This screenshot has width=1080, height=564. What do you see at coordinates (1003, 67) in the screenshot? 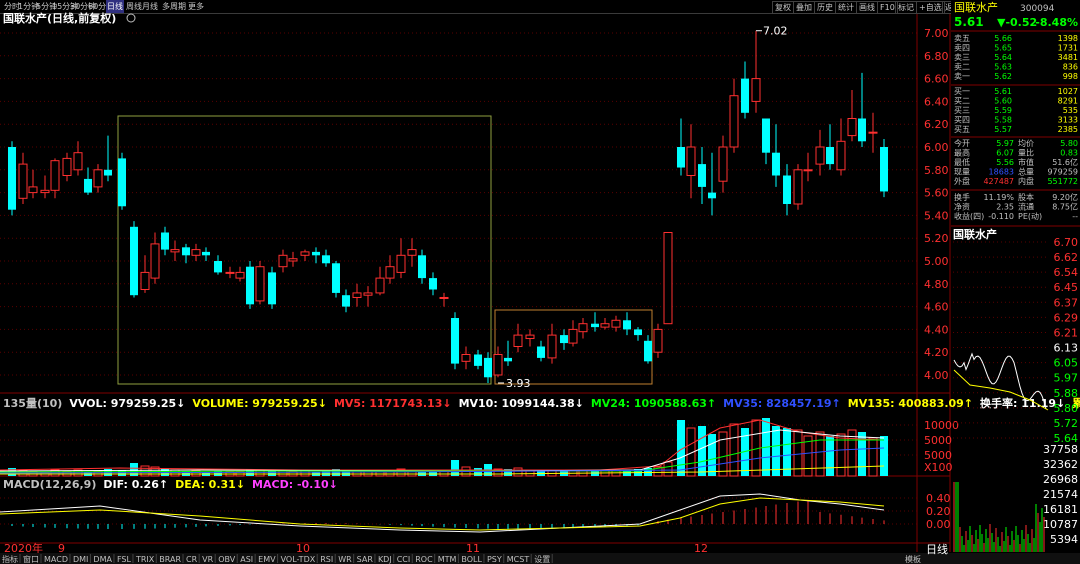
I see `sell-price: 5.63` at bounding box center [1003, 67].